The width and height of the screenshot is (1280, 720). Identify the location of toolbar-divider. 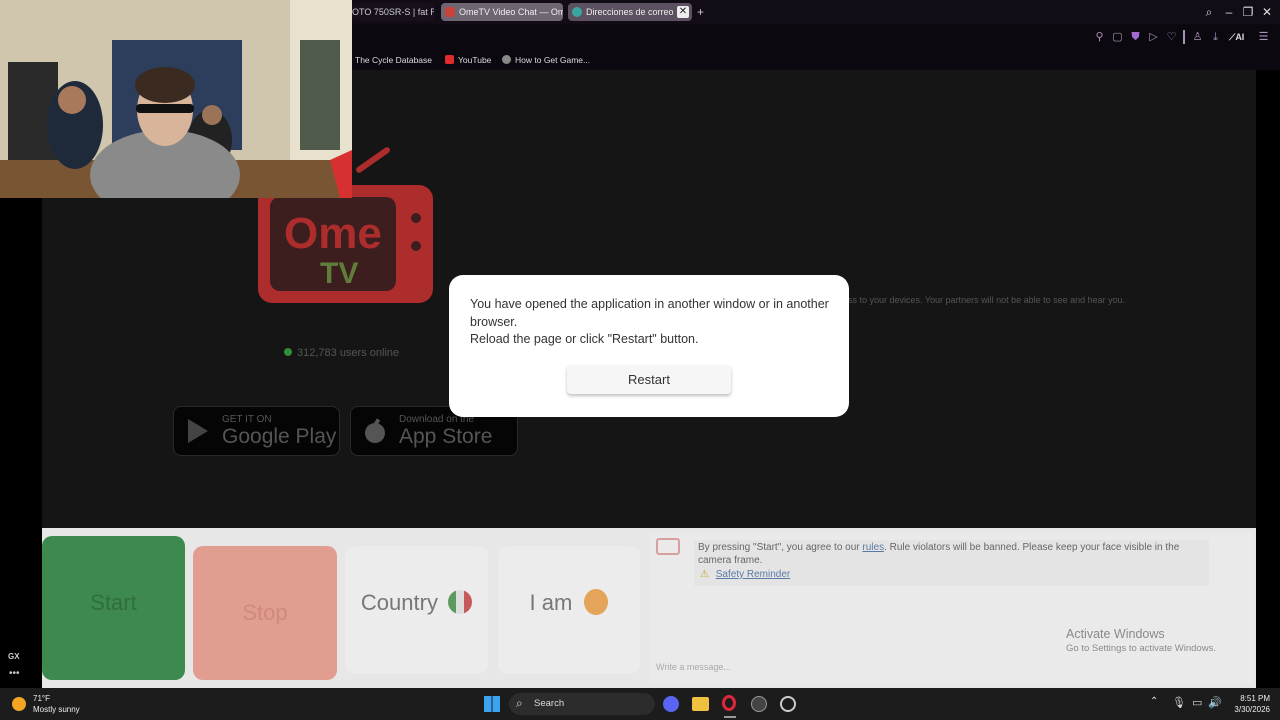
(1184, 37).